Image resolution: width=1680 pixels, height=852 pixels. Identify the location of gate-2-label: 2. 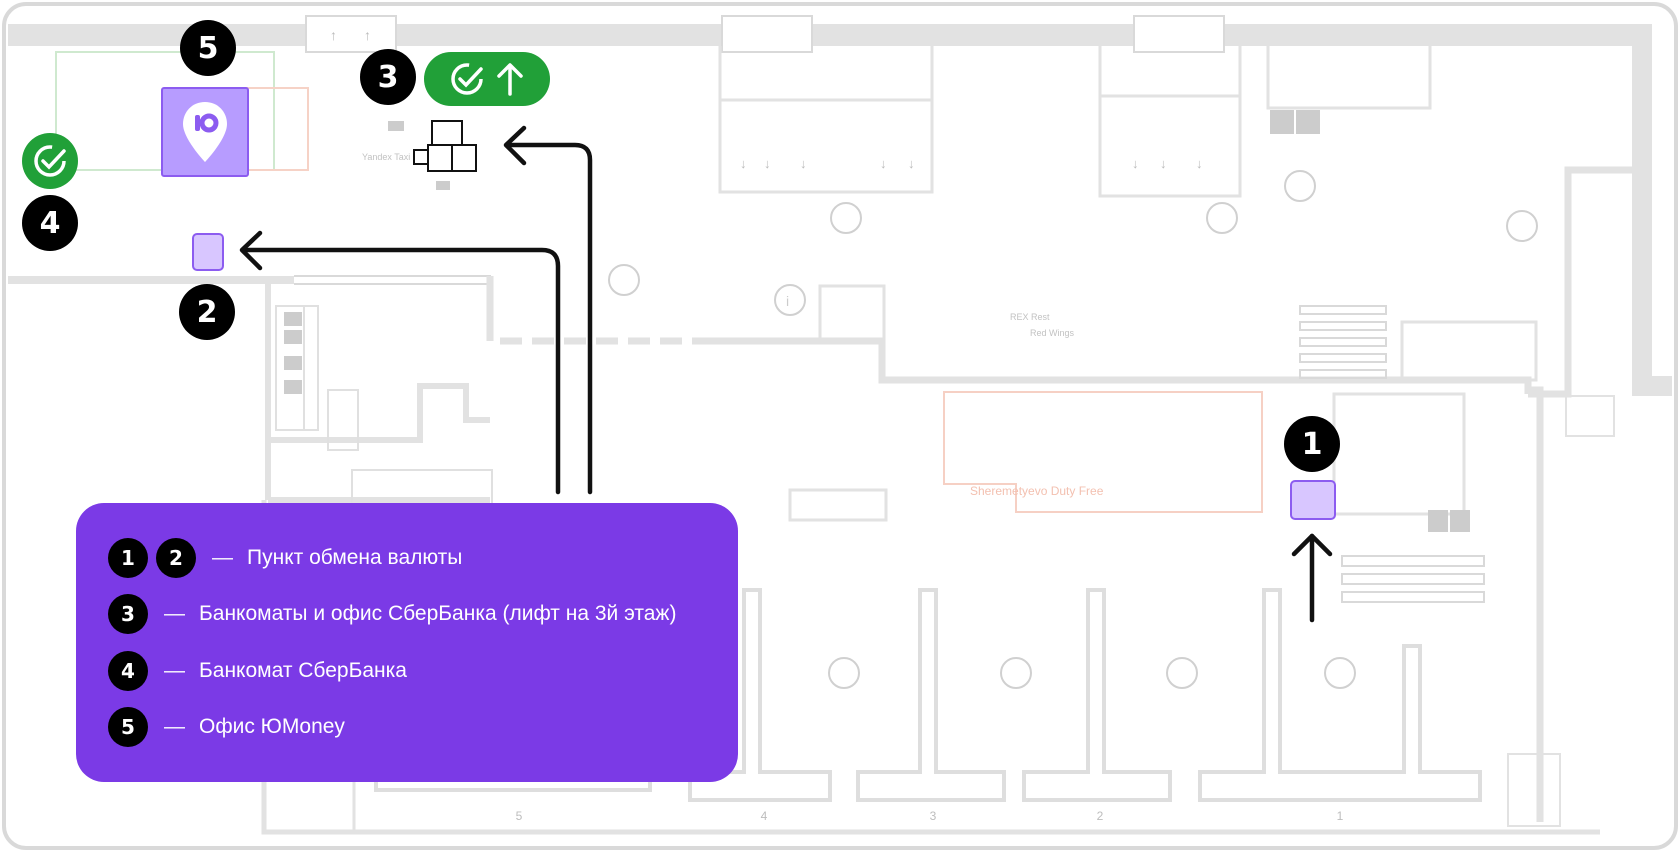
(1100, 816).